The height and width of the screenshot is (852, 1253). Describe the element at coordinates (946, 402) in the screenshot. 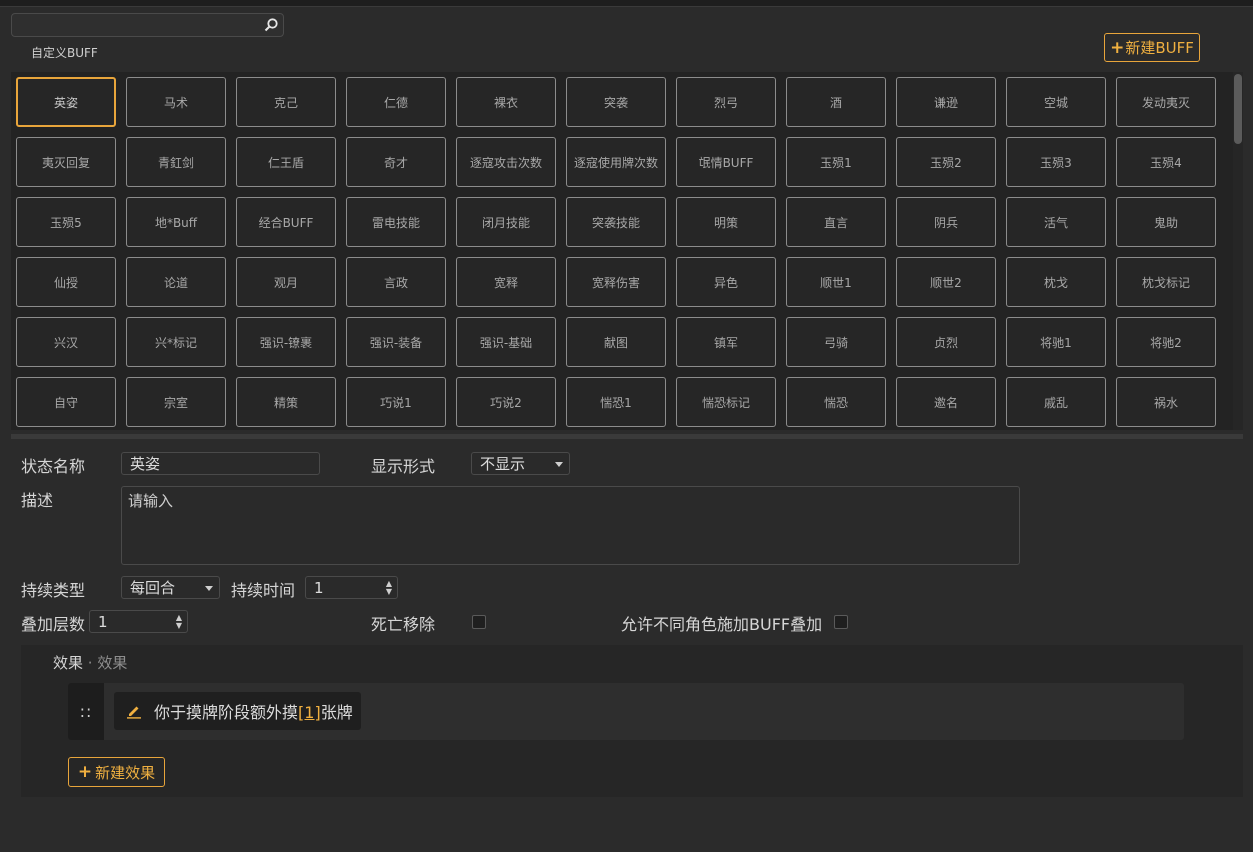

I see `buff-item: 邀名` at that location.